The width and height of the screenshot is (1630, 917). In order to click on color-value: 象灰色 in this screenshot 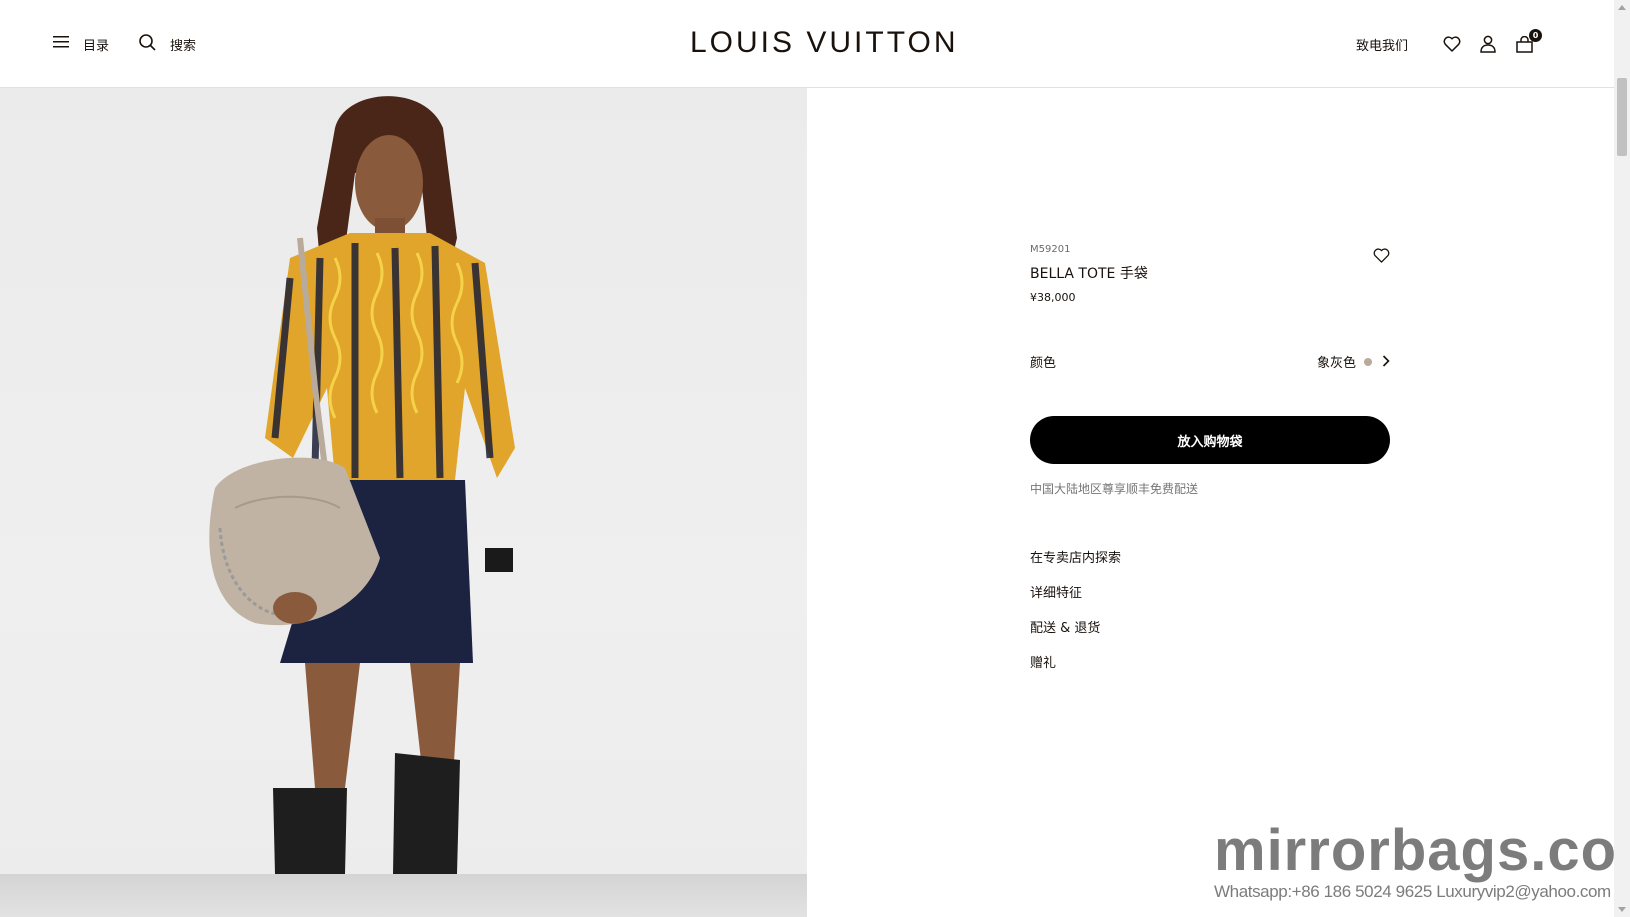, I will do `click(1336, 363)`.